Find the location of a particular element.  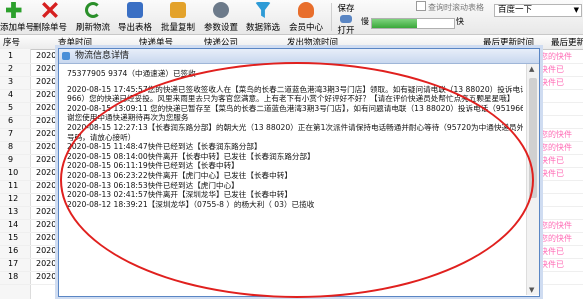

plus-icon is located at coordinates (13, 10).